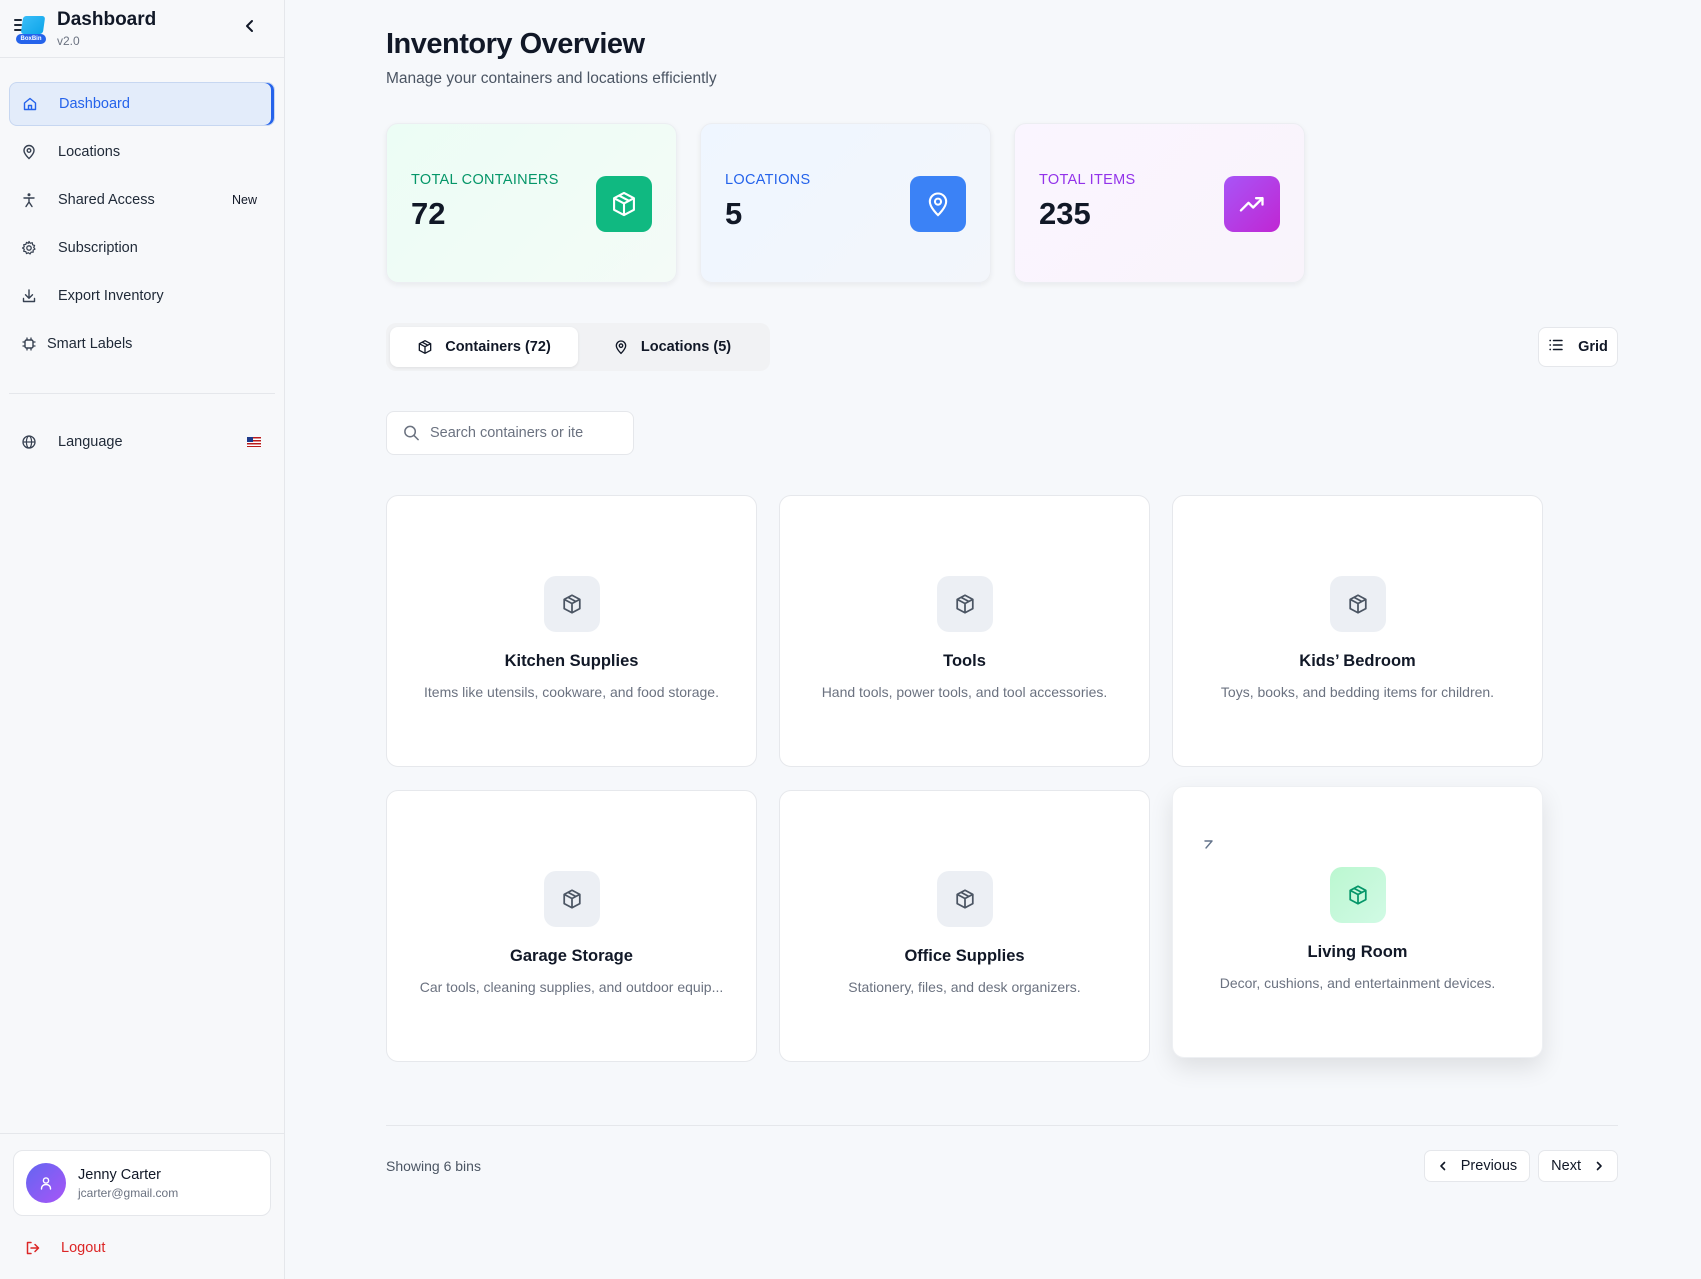 The height and width of the screenshot is (1279, 1701). What do you see at coordinates (107, 19) in the screenshot?
I see `app-title: Dashboard` at bounding box center [107, 19].